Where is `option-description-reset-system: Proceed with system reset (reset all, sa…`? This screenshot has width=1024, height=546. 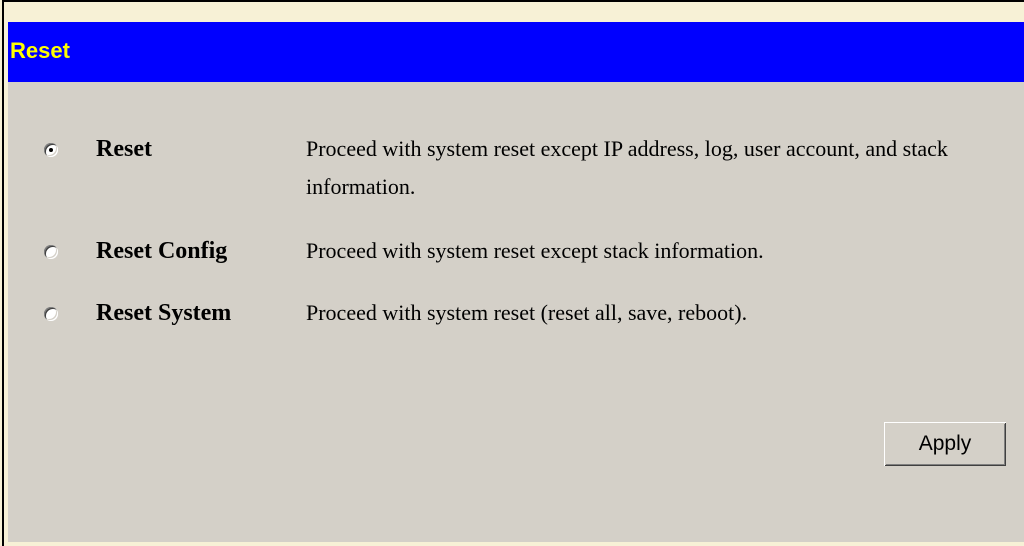 option-description-reset-system: Proceed with system reset (reset all, sa… is located at coordinates (527, 312).